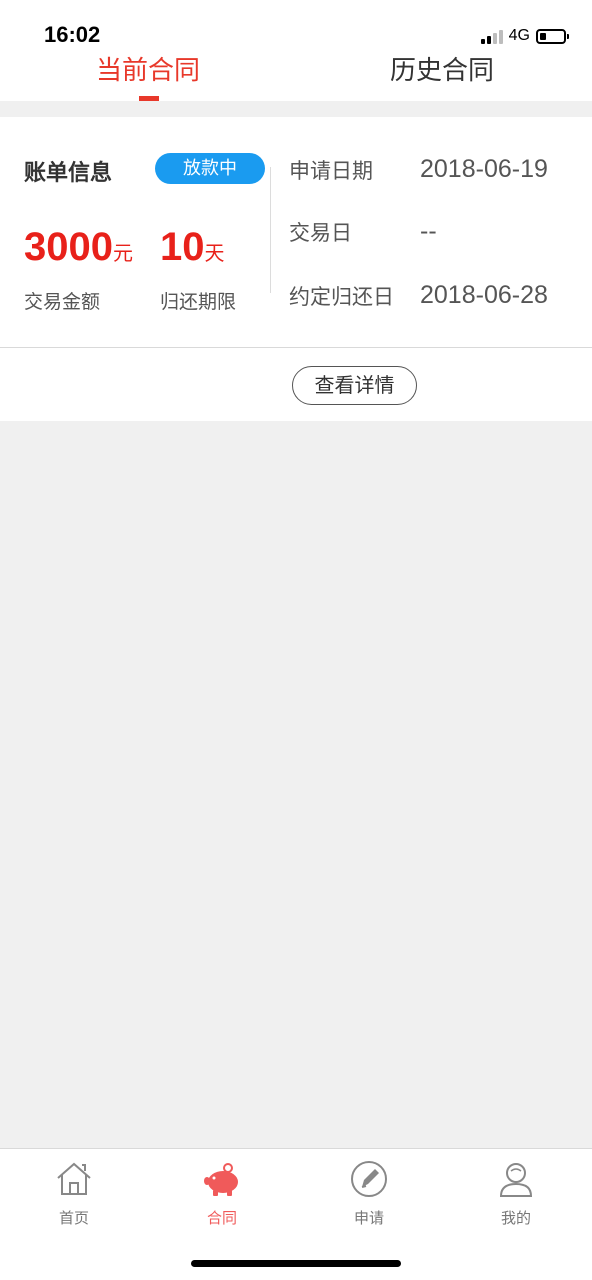 The image size is (592, 1280). Describe the element at coordinates (74, 1178) in the screenshot. I see `home-icon` at that location.